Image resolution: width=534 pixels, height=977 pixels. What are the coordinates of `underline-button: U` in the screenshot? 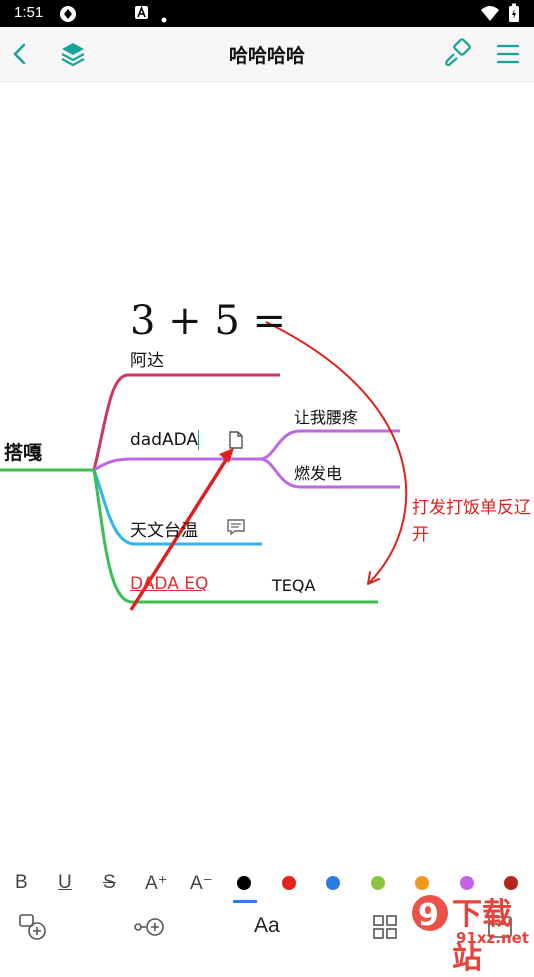 It's located at (65, 883).